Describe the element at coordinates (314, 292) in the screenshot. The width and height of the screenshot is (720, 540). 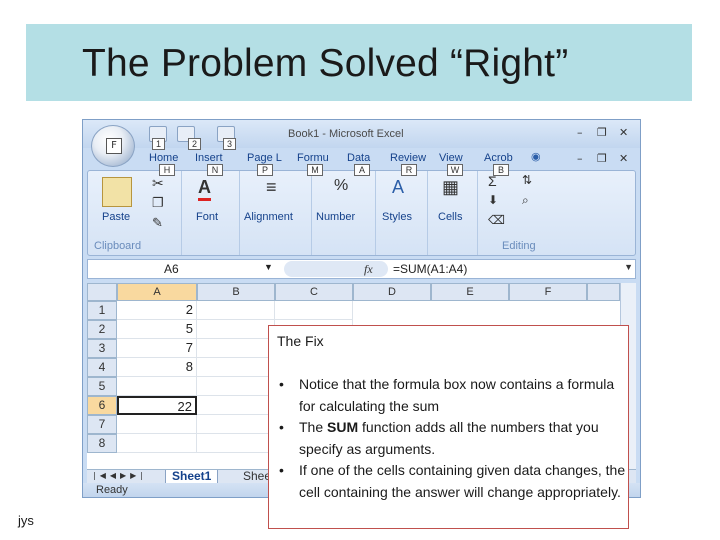
I see `column-header-c: C` at that location.